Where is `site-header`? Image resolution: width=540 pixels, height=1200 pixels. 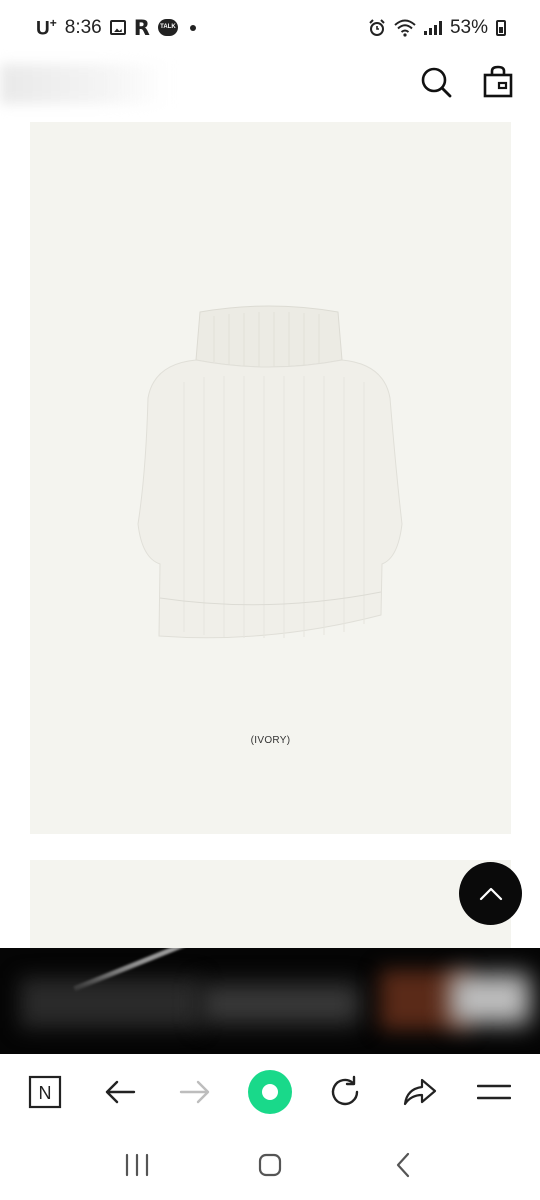 site-header is located at coordinates (270, 86).